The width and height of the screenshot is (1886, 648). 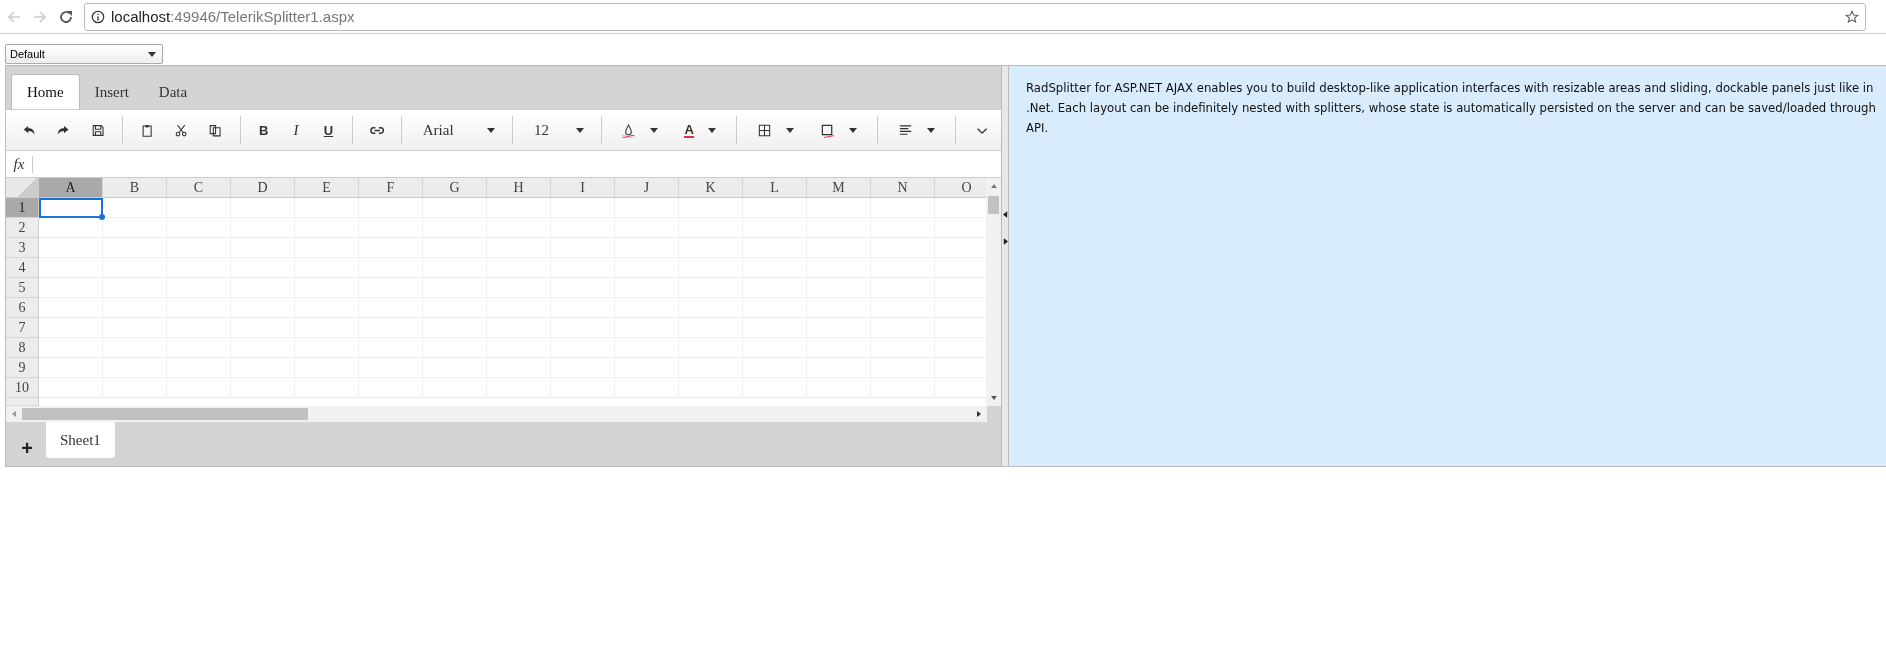 I want to click on align-left-icon, so click(x=905, y=130).